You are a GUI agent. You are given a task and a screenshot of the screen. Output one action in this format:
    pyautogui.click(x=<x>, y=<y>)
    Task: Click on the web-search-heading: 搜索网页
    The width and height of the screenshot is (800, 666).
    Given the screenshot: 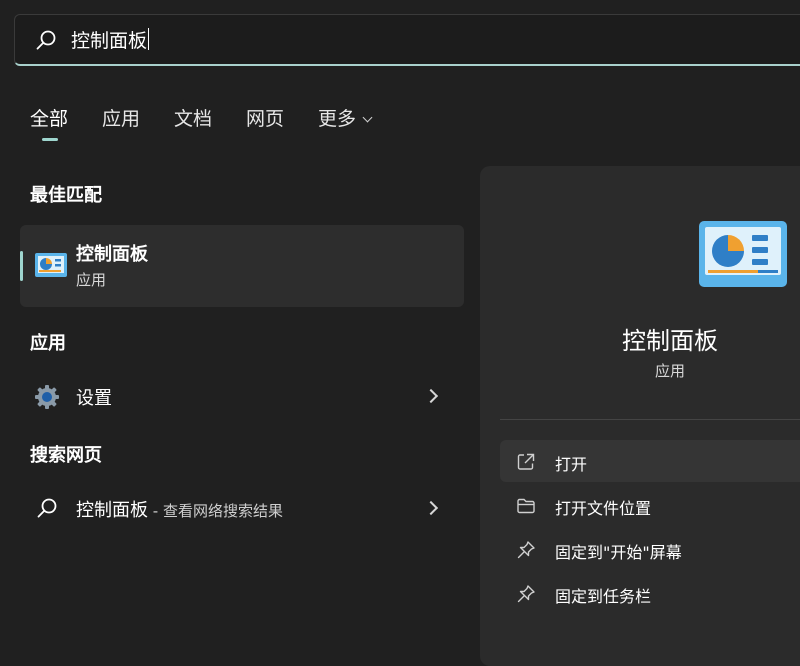 What is the action you would take?
    pyautogui.click(x=66, y=455)
    